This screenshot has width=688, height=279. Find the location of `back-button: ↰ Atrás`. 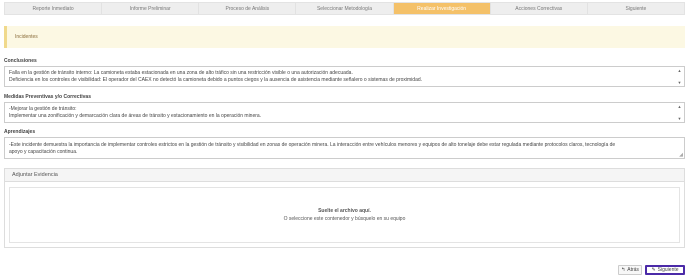

back-button: ↰ Atrás is located at coordinates (630, 270).